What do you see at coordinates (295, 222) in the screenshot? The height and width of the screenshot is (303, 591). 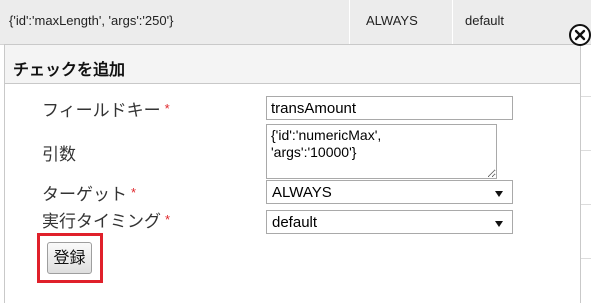 I see `timing-select-value: default` at bounding box center [295, 222].